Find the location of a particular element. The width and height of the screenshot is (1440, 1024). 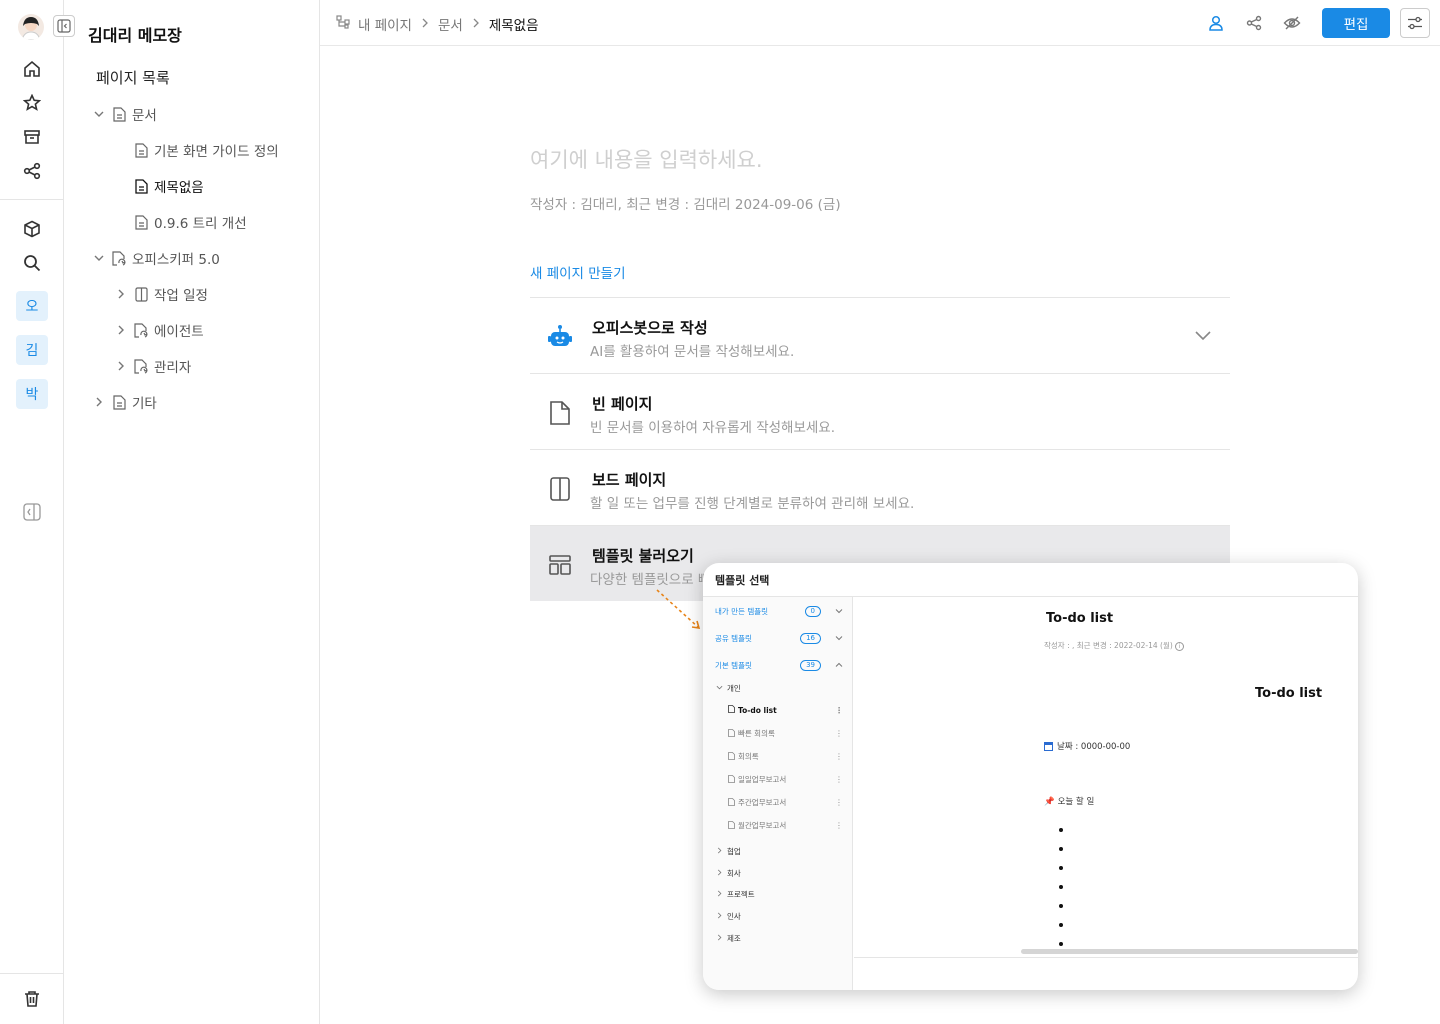

workspace-o: 오 is located at coordinates (32, 306).